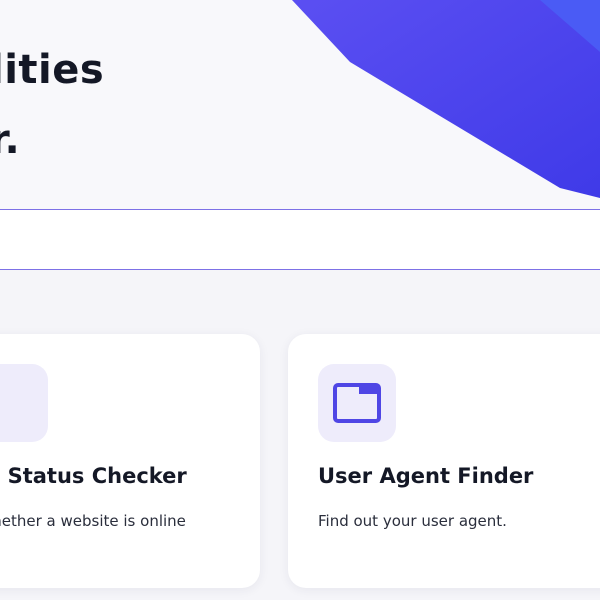 This screenshot has width=600, height=600. I want to click on card-description: Find out your user agent., so click(412, 521).